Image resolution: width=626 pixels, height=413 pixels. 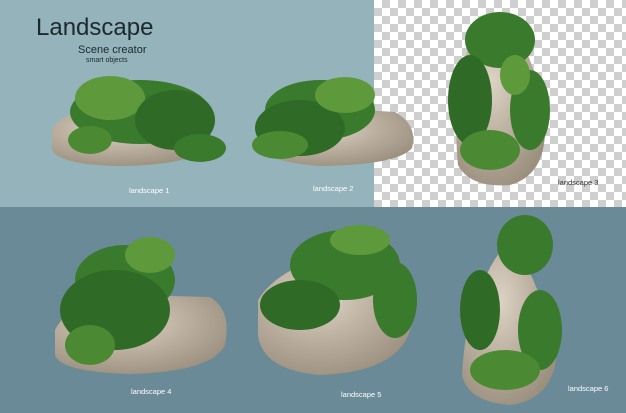 What do you see at coordinates (361, 394) in the screenshot?
I see `caption-landscape-5: landscape 5` at bounding box center [361, 394].